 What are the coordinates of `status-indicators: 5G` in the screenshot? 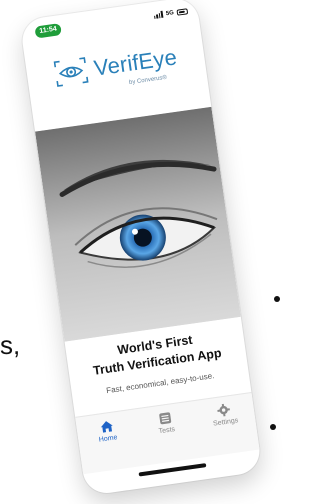 It's located at (171, 13).